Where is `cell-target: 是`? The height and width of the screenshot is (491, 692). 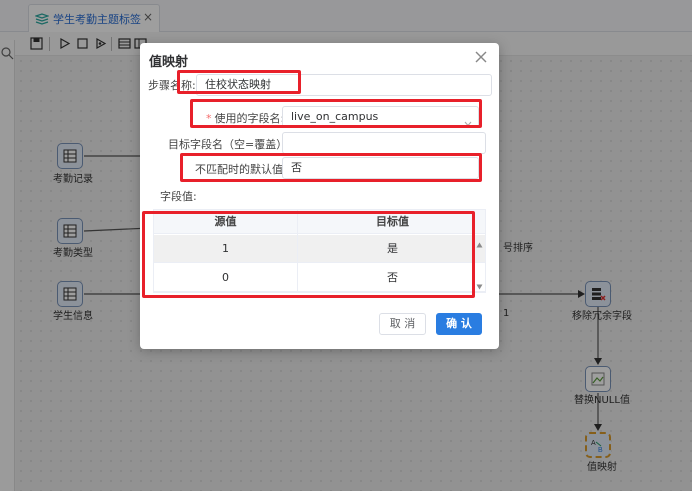 cell-target: 是 is located at coordinates (391, 249).